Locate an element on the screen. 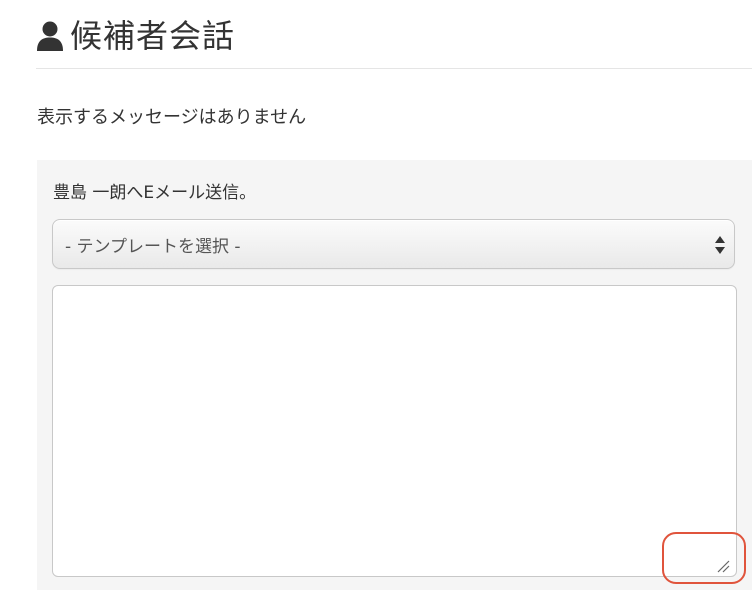 This screenshot has width=752, height=590. template-select-value: - テンプレートを選択 - is located at coordinates (153, 247).